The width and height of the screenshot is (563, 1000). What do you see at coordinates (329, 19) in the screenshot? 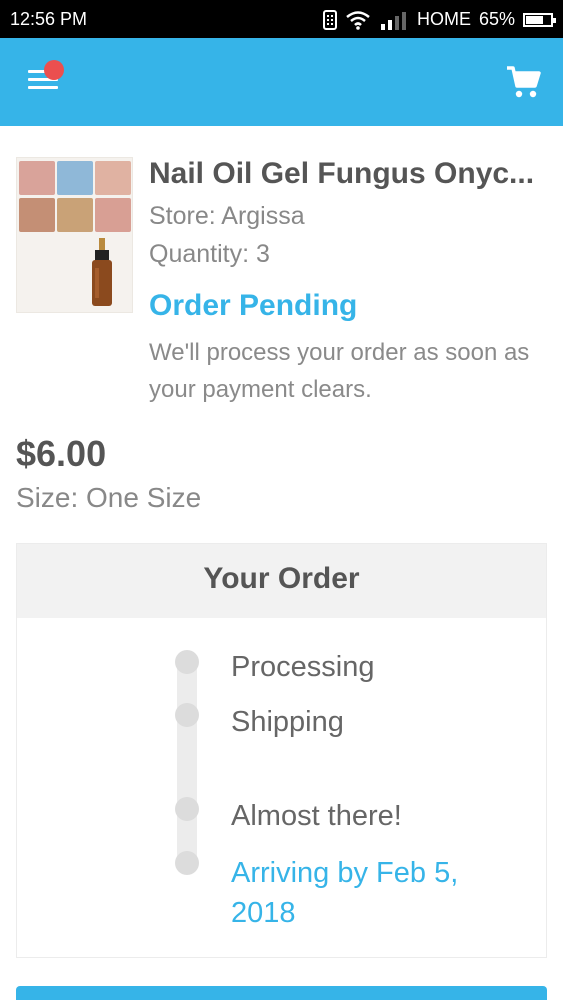
I see `sim-icon` at bounding box center [329, 19].